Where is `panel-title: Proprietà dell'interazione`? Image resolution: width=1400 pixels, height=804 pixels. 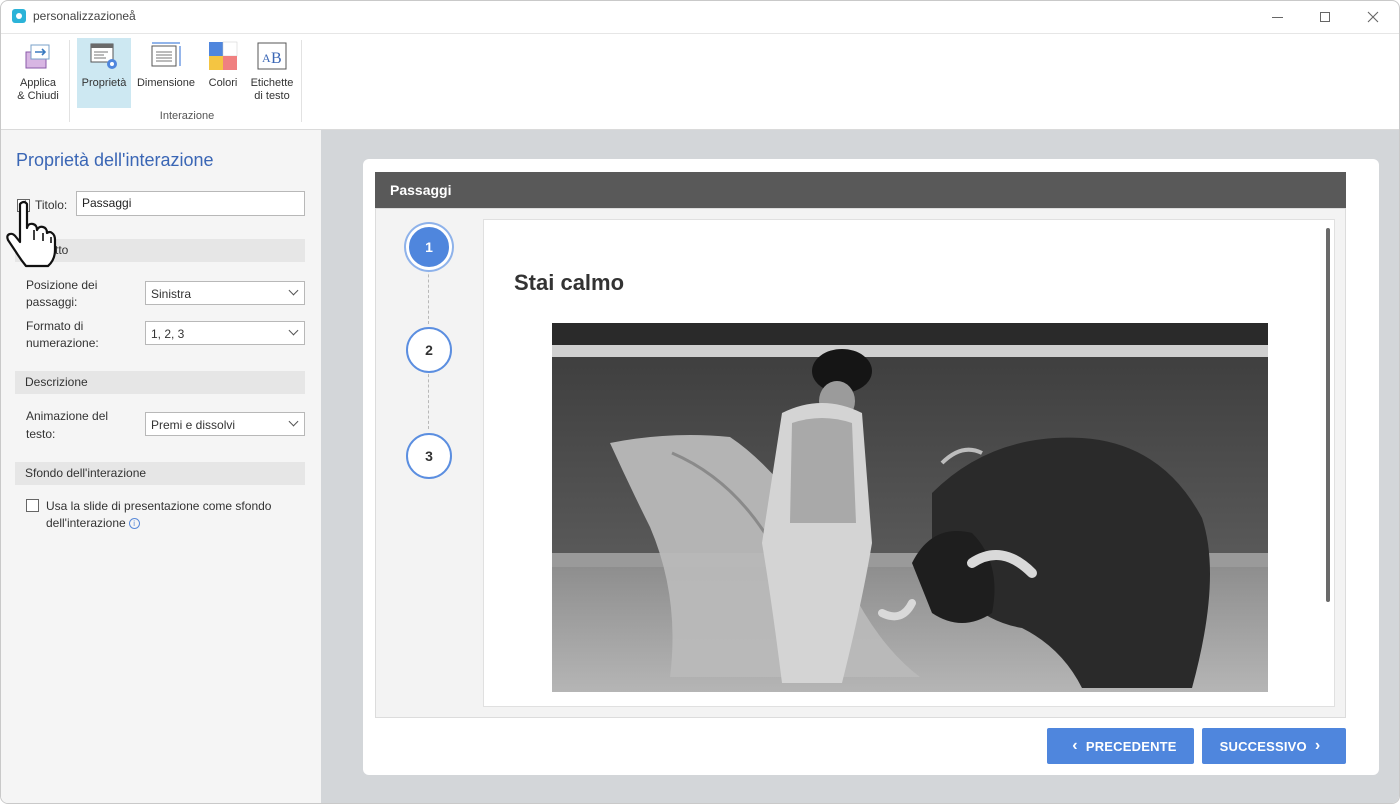 panel-title: Proprietà dell'interazione is located at coordinates (115, 160).